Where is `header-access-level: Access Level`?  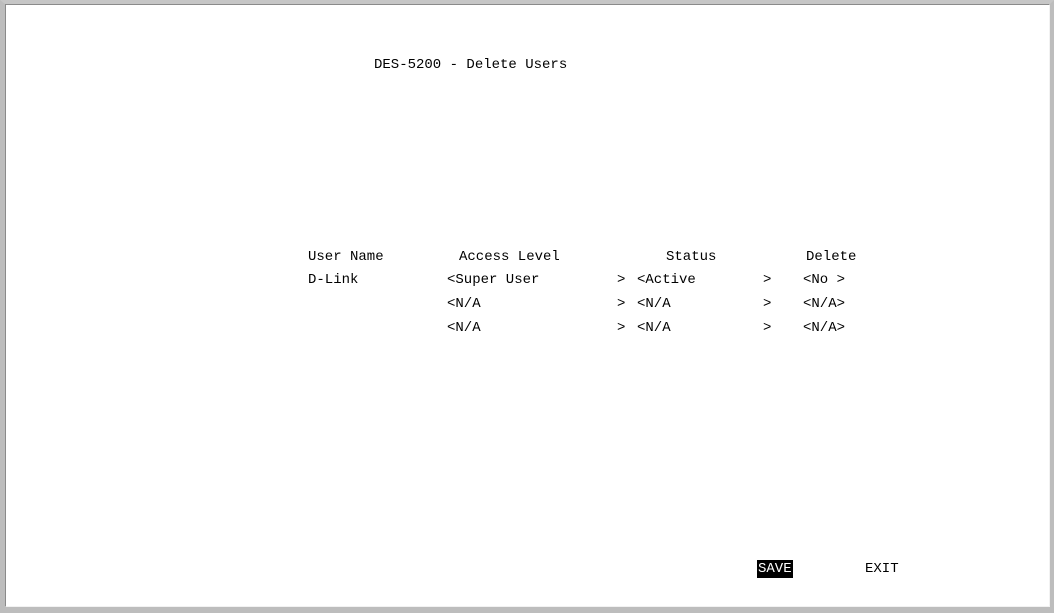
header-access-level: Access Level is located at coordinates (509, 257).